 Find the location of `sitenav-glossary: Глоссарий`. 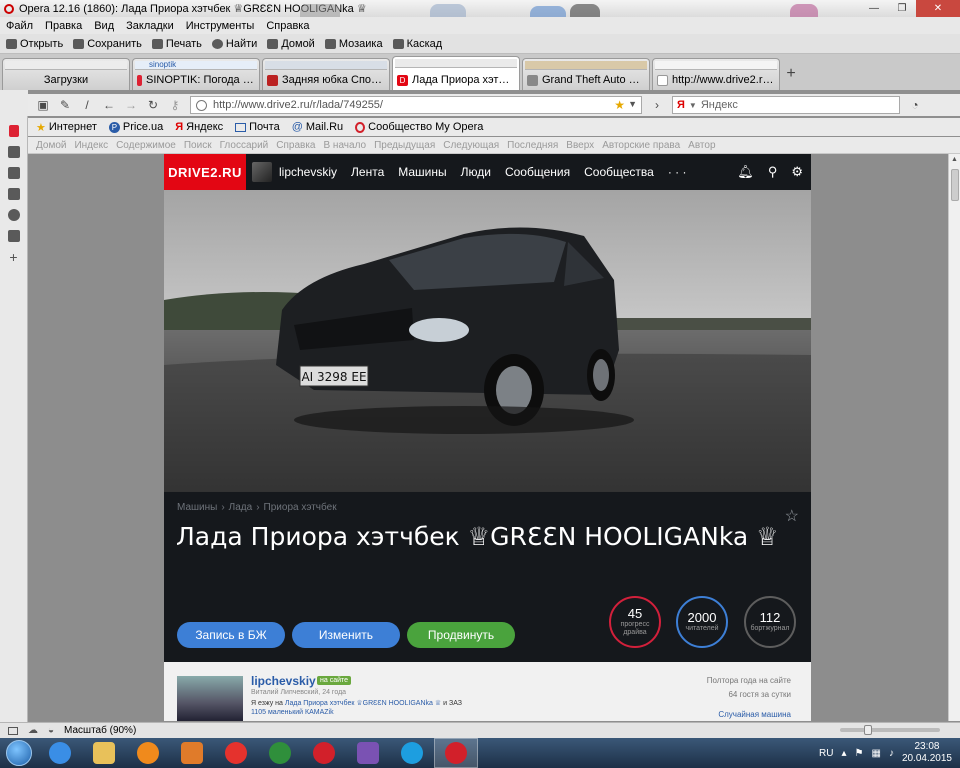

sitenav-glossary: Глоссарий is located at coordinates (244, 145).